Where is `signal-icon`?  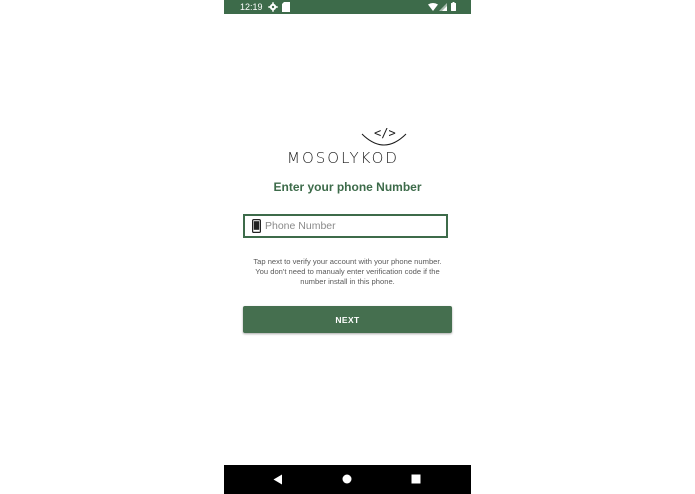 signal-icon is located at coordinates (443, 7).